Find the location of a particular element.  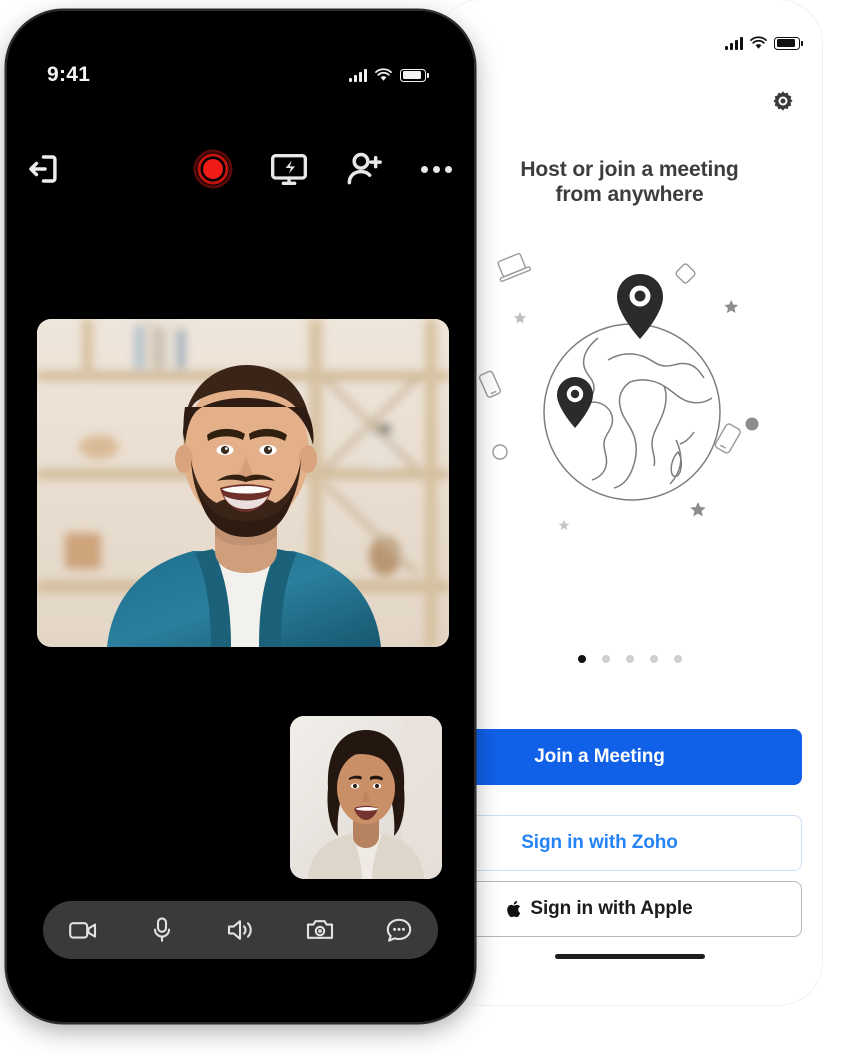

video-toggle-button is located at coordinates (83, 930).